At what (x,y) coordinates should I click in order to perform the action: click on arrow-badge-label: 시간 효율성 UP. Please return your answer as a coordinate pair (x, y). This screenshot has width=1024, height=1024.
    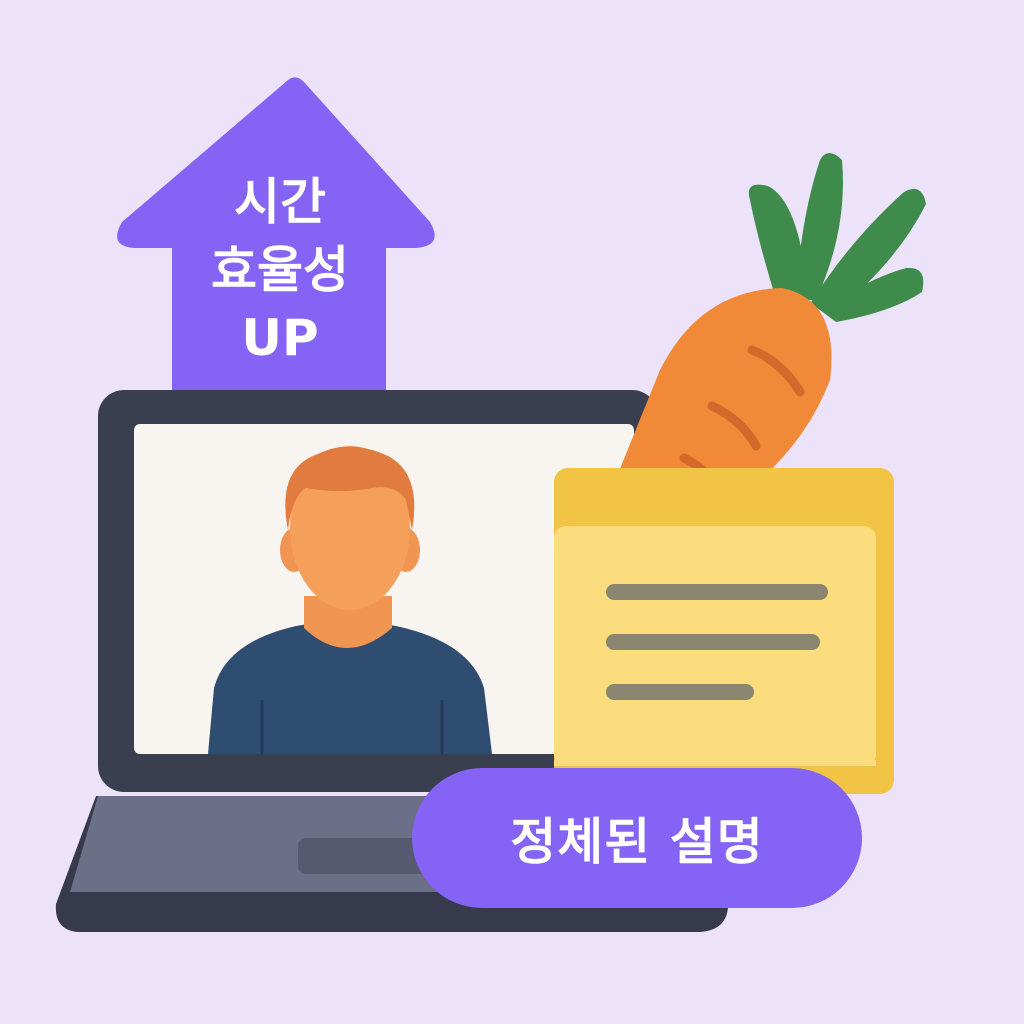
    Looking at the image, I should click on (280, 270).